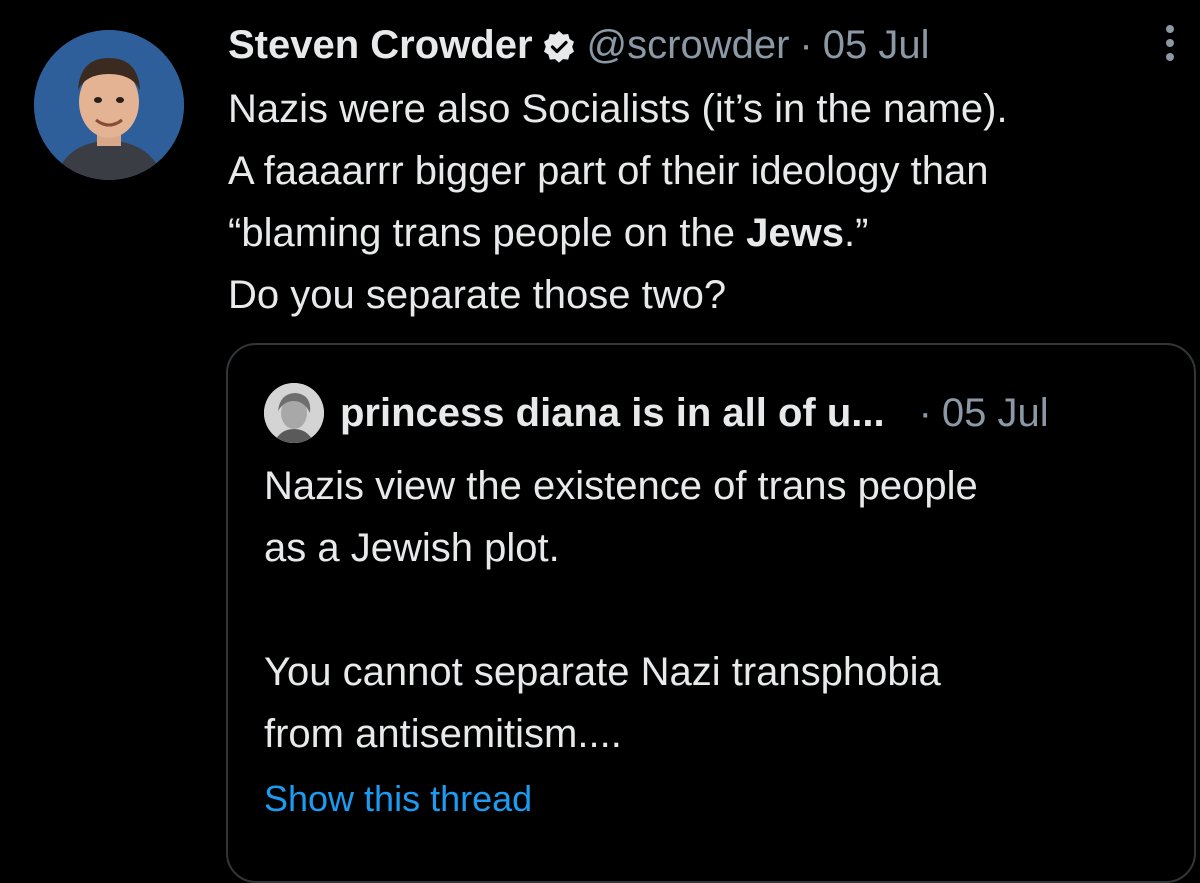  I want to click on show-thread-link: Show this thread, so click(398, 799).